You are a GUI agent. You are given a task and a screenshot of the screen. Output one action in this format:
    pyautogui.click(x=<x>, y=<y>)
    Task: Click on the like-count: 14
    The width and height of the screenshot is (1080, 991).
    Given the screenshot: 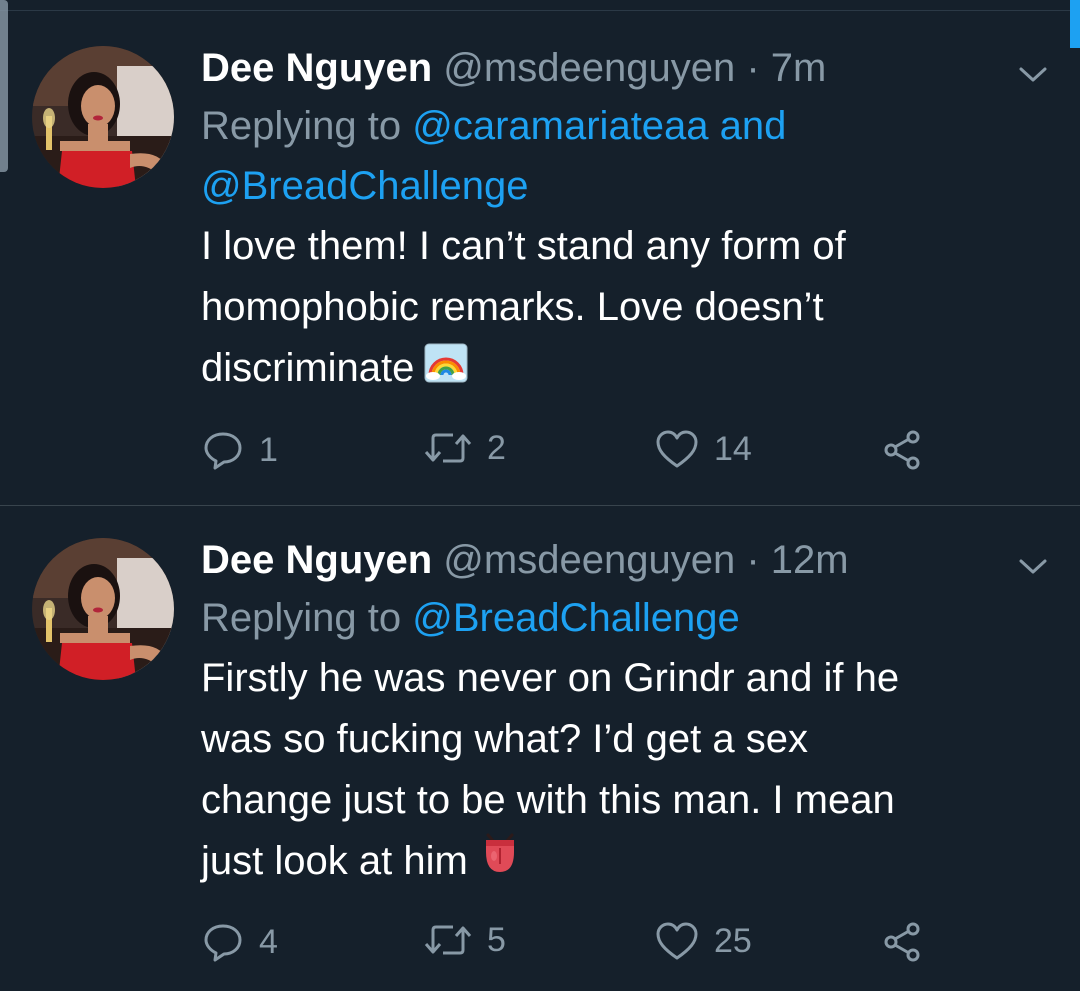 What is the action you would take?
    pyautogui.click(x=733, y=448)
    